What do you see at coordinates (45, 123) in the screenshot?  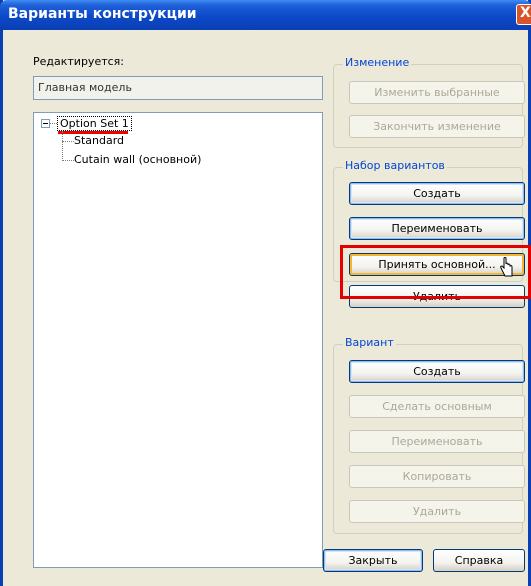 I see `collapse-icon` at bounding box center [45, 123].